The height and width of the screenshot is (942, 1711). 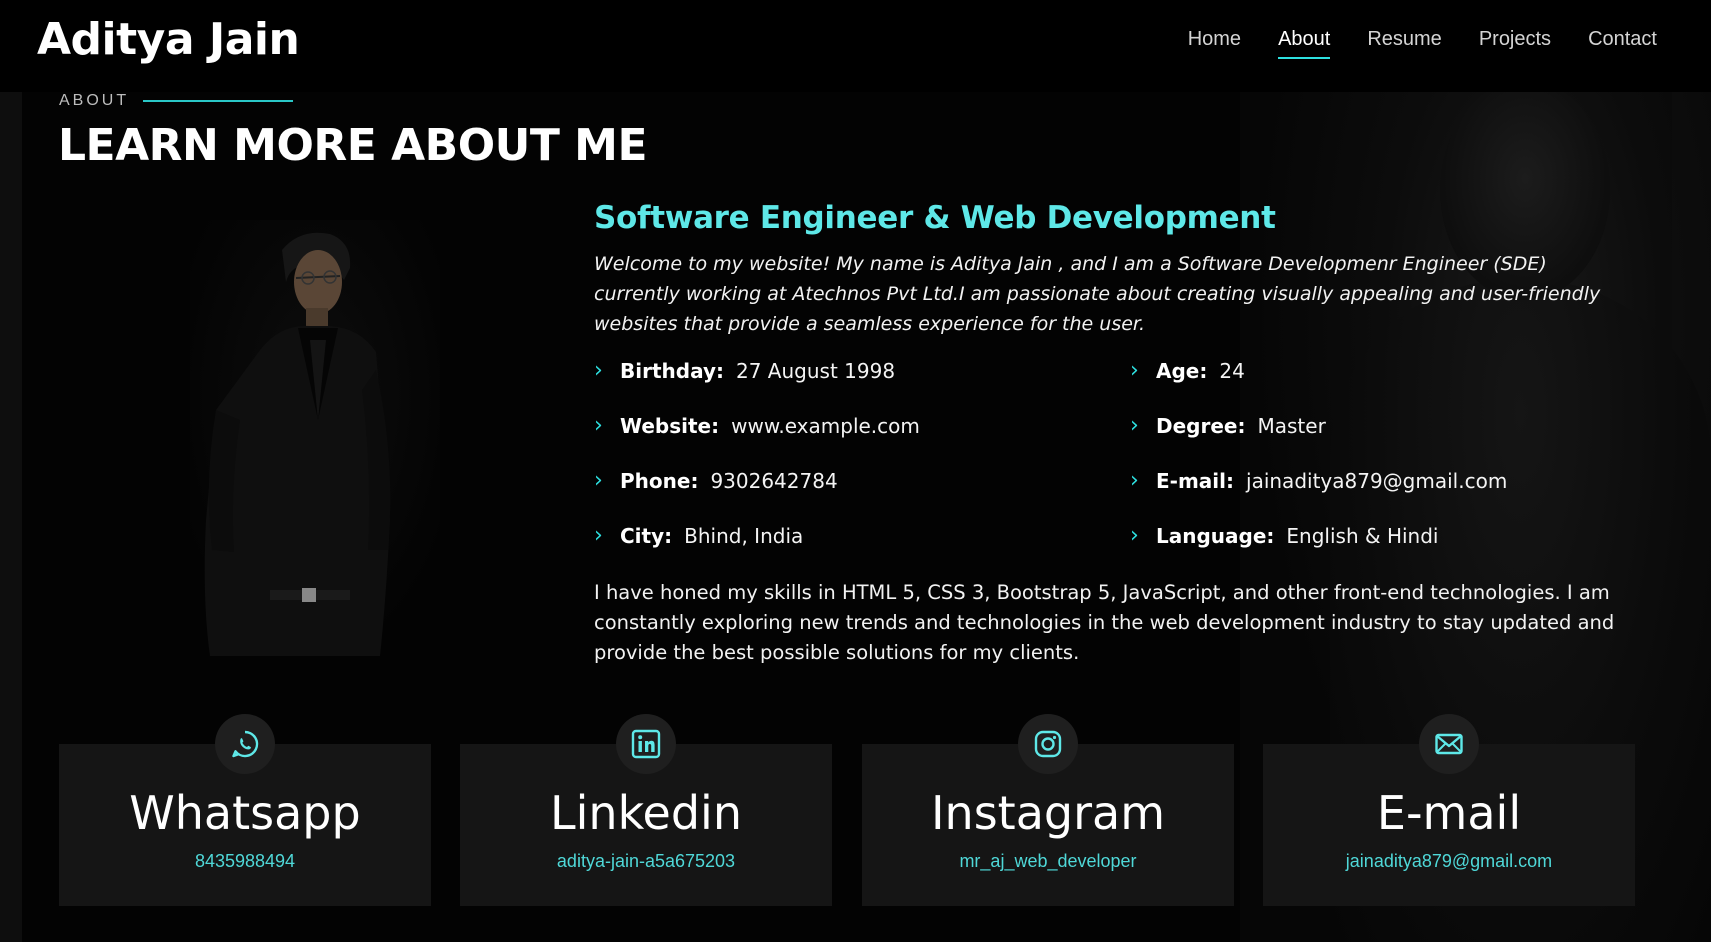 What do you see at coordinates (1215, 535) in the screenshot?
I see `fact-label: Language:` at bounding box center [1215, 535].